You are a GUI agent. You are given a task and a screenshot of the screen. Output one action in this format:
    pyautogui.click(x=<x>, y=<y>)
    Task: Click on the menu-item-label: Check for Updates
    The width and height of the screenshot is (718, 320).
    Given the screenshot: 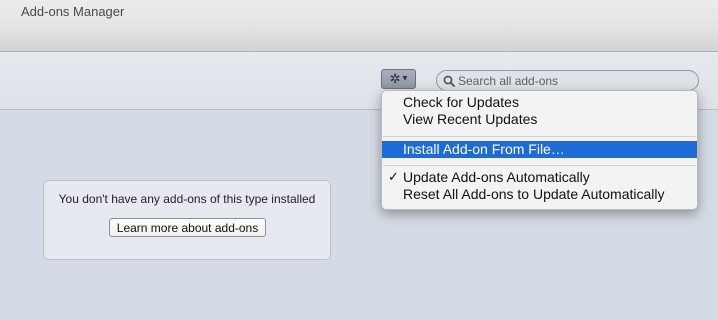 What is the action you would take?
    pyautogui.click(x=461, y=102)
    